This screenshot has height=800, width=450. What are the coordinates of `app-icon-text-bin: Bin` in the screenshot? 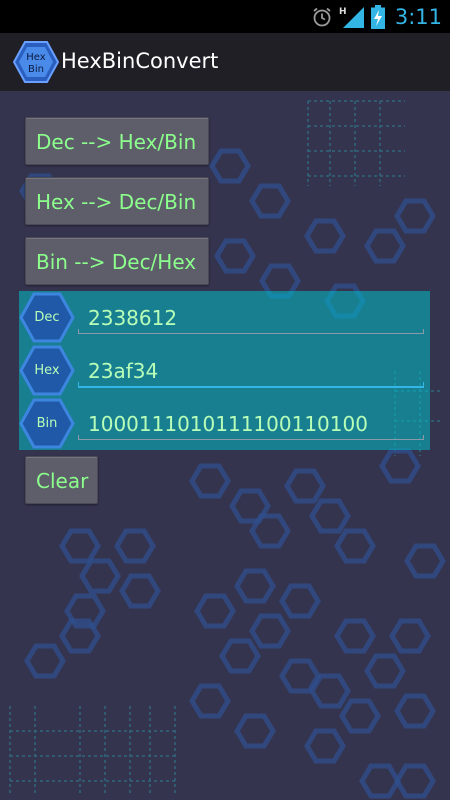 It's located at (36, 69).